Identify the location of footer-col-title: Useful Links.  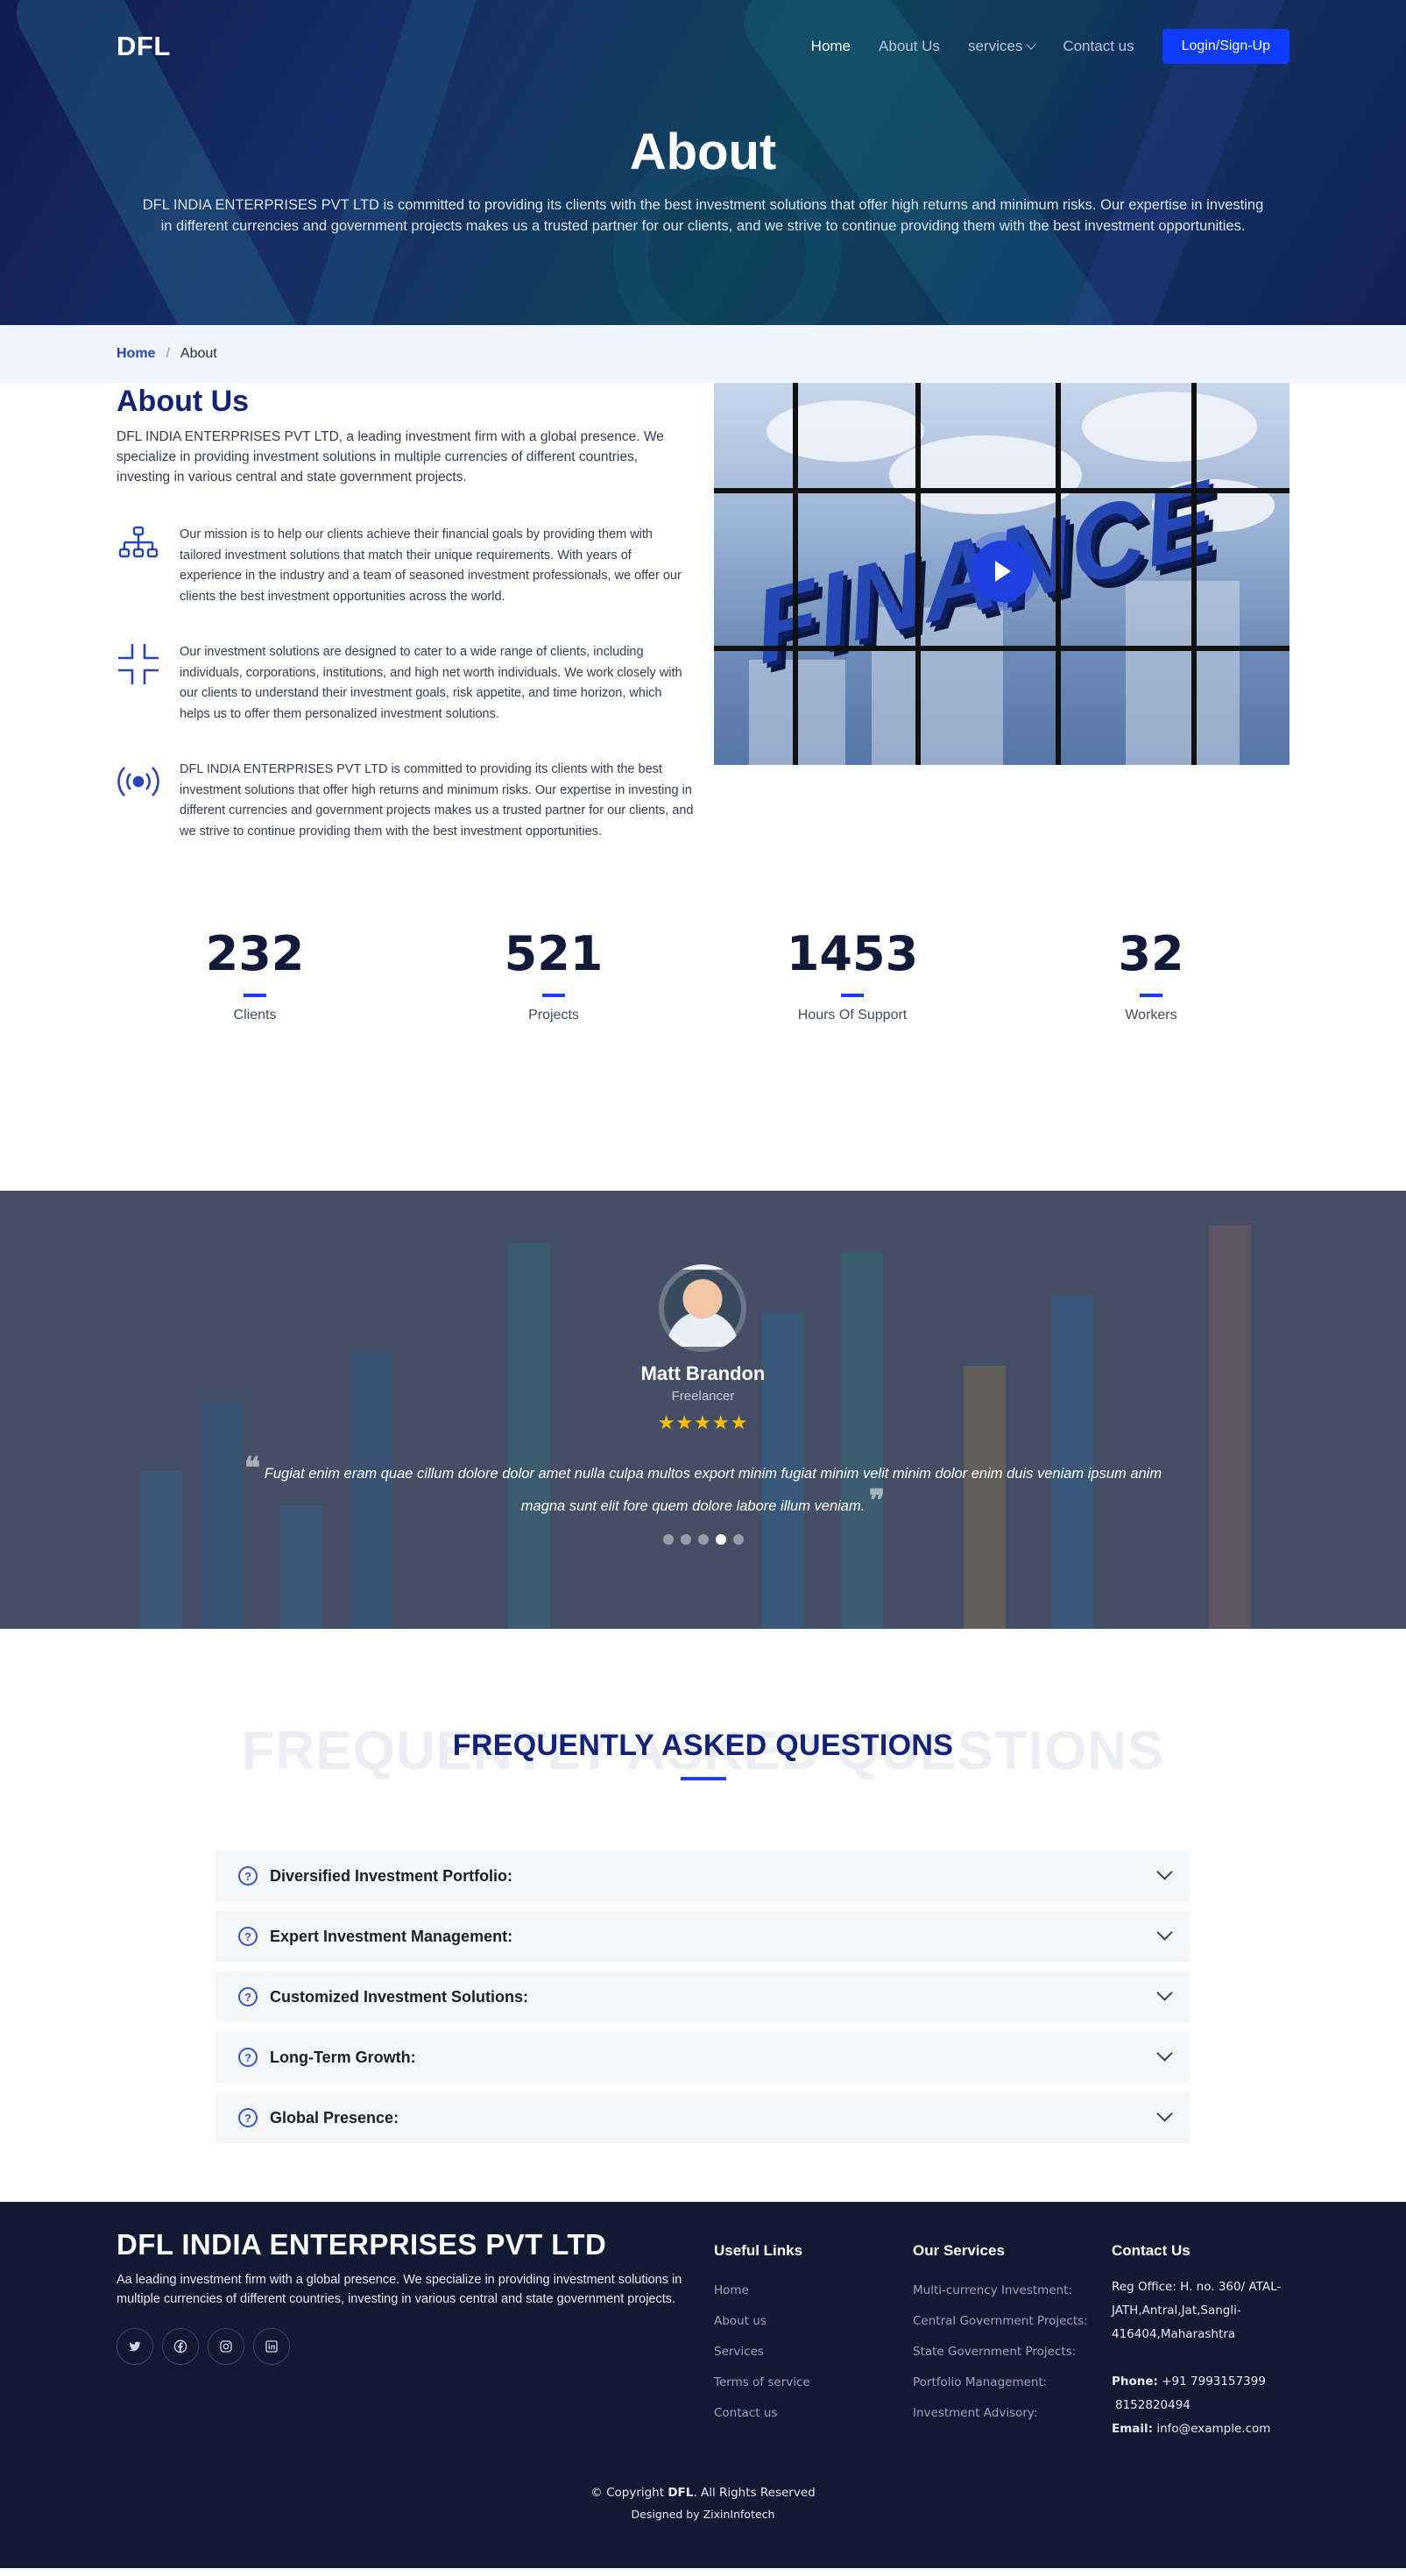
(759, 2250).